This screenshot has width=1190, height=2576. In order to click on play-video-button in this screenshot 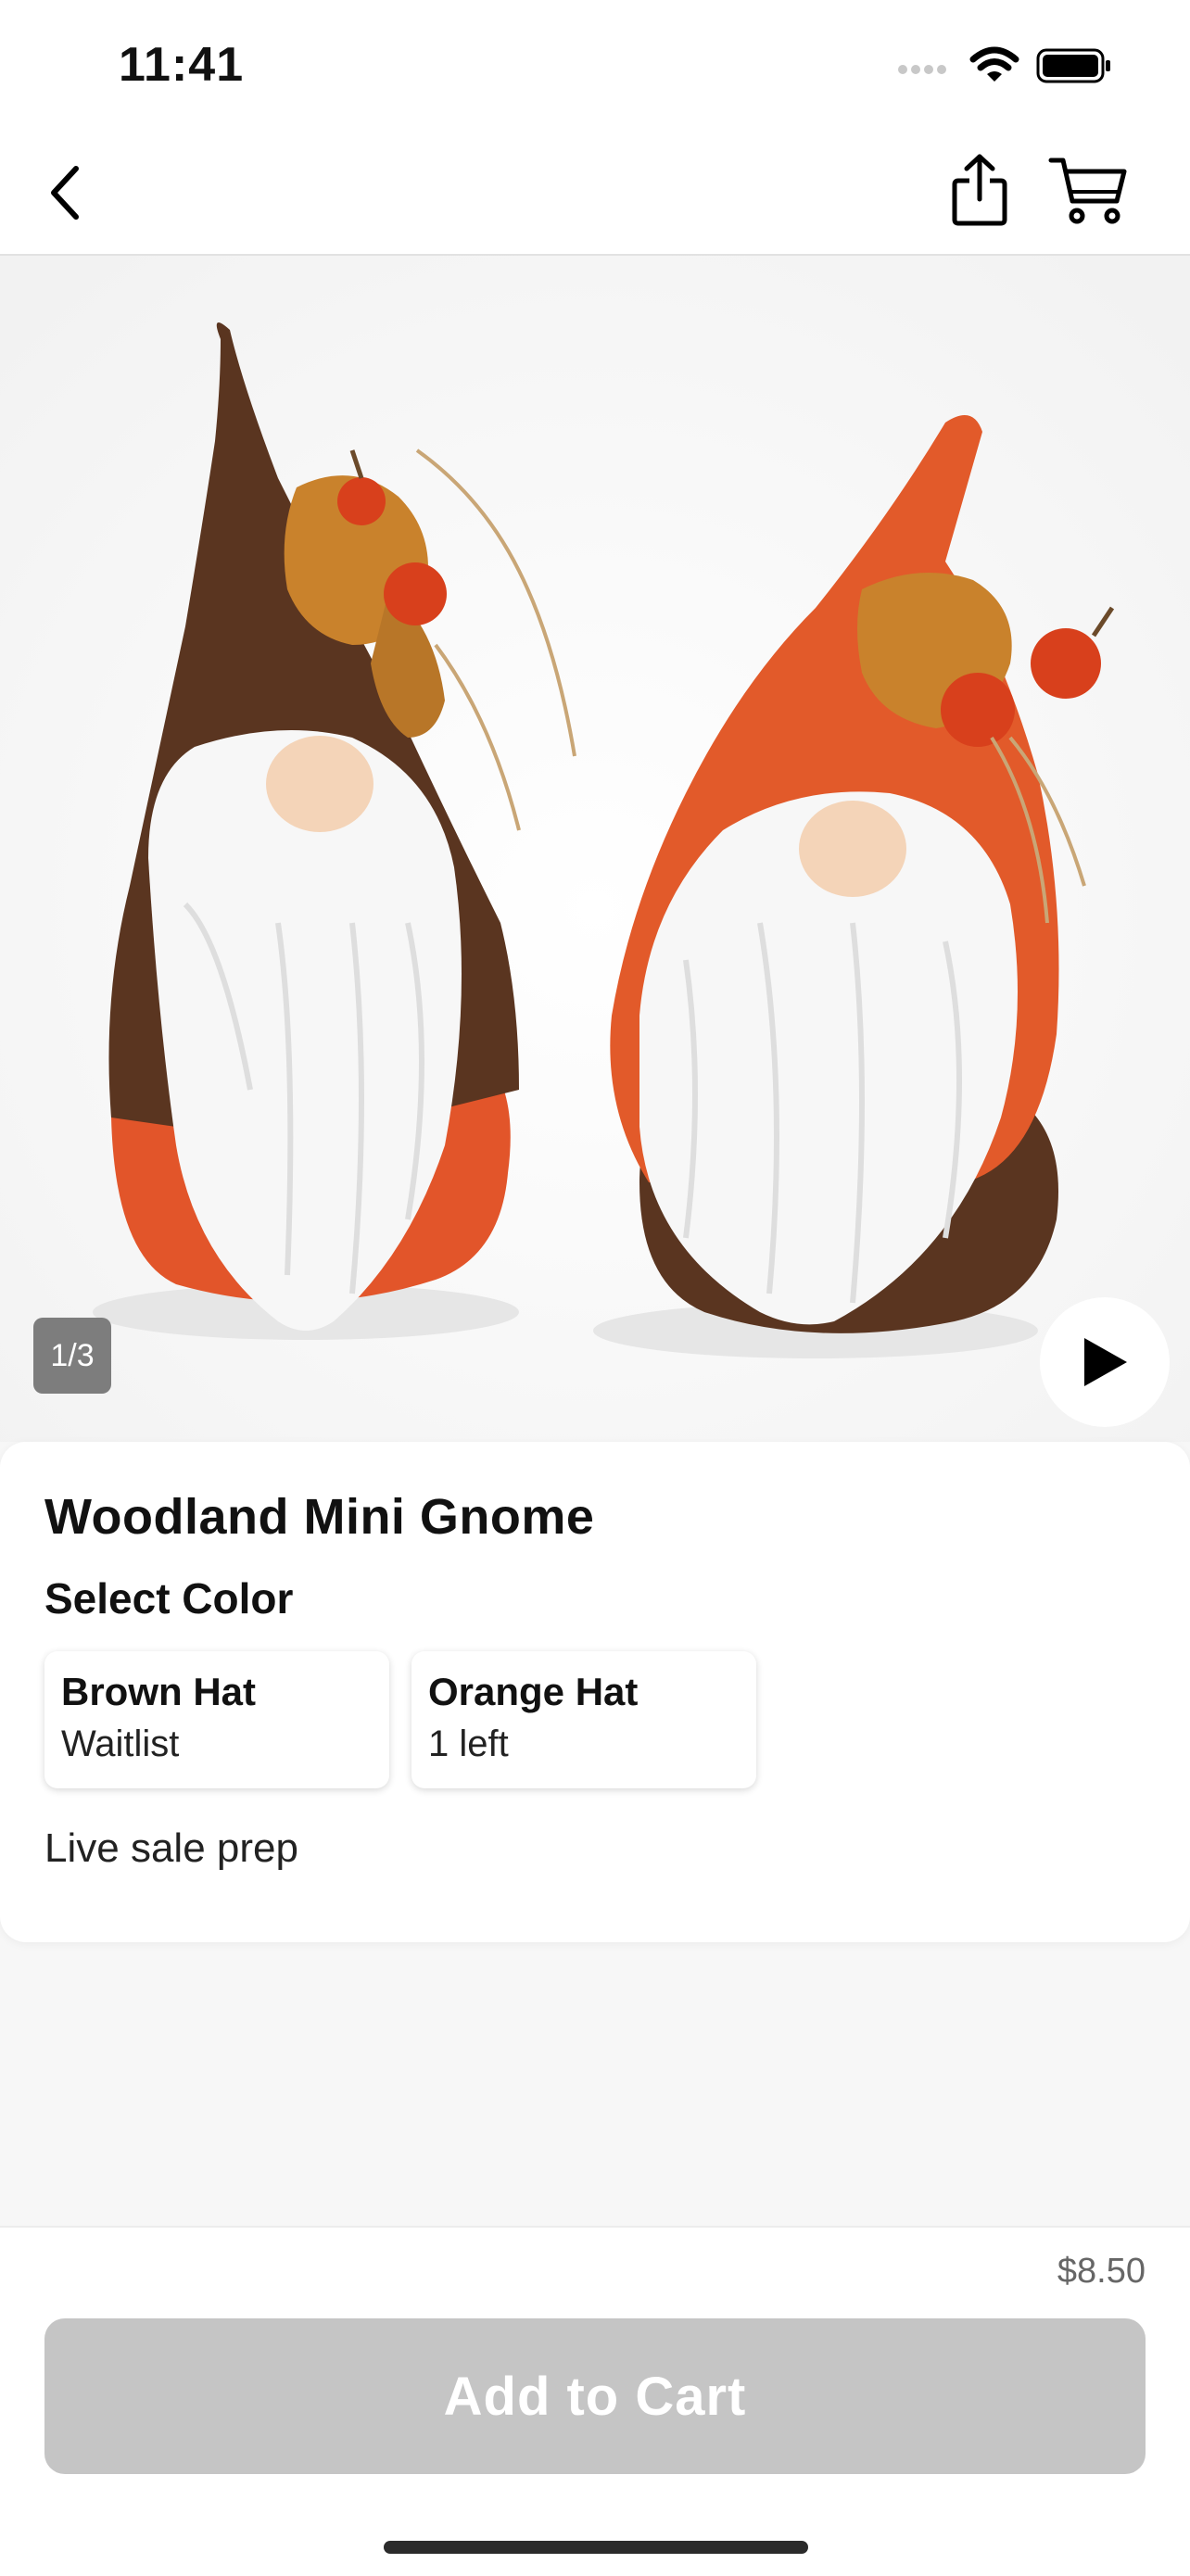, I will do `click(1105, 1362)`.